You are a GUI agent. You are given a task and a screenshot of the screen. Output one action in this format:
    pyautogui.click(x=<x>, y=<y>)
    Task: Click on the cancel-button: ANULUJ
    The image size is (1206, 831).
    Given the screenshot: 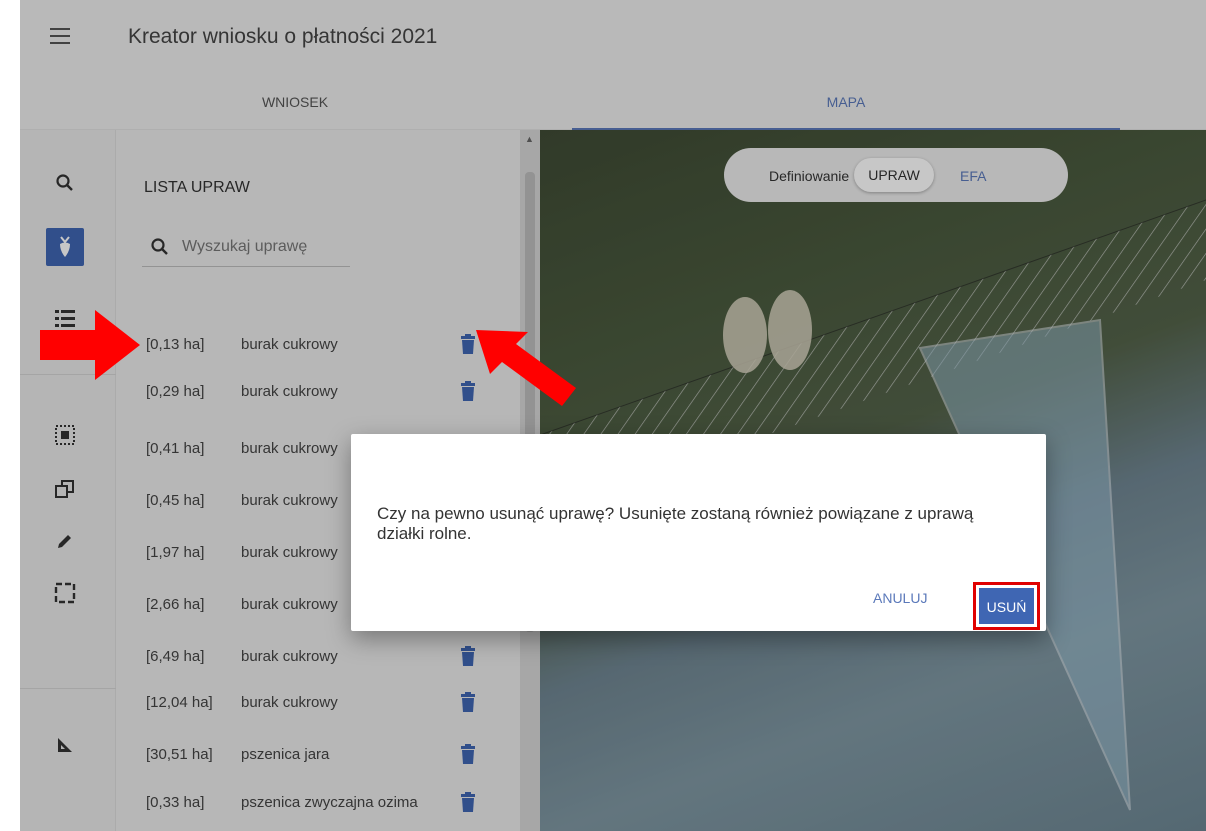 What is the action you would take?
    pyautogui.click(x=900, y=598)
    